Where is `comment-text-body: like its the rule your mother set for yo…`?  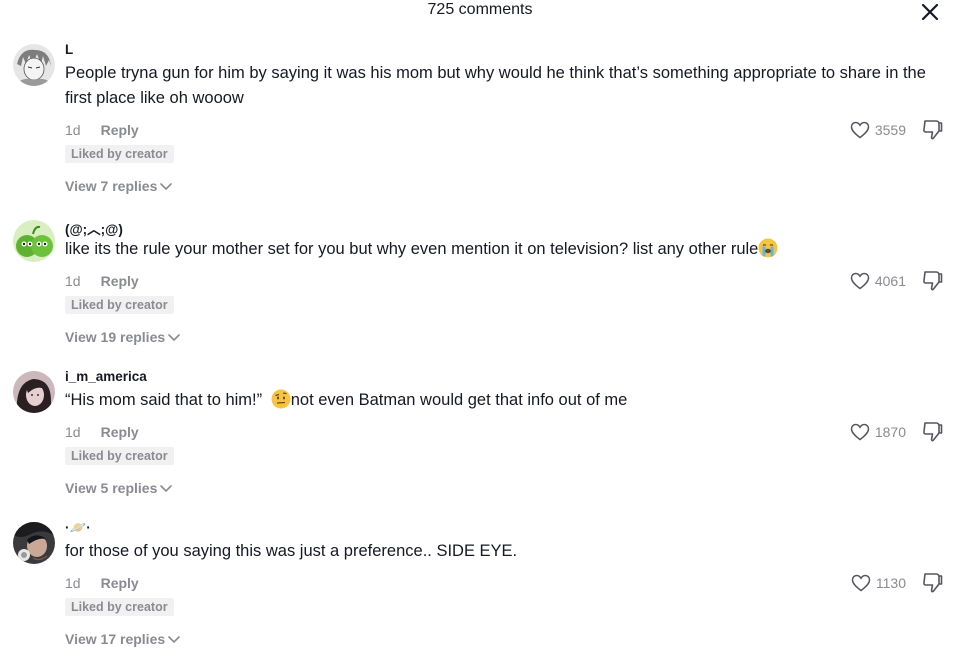
comment-text-body: like its the rule your mother set for yo… is located at coordinates (412, 249).